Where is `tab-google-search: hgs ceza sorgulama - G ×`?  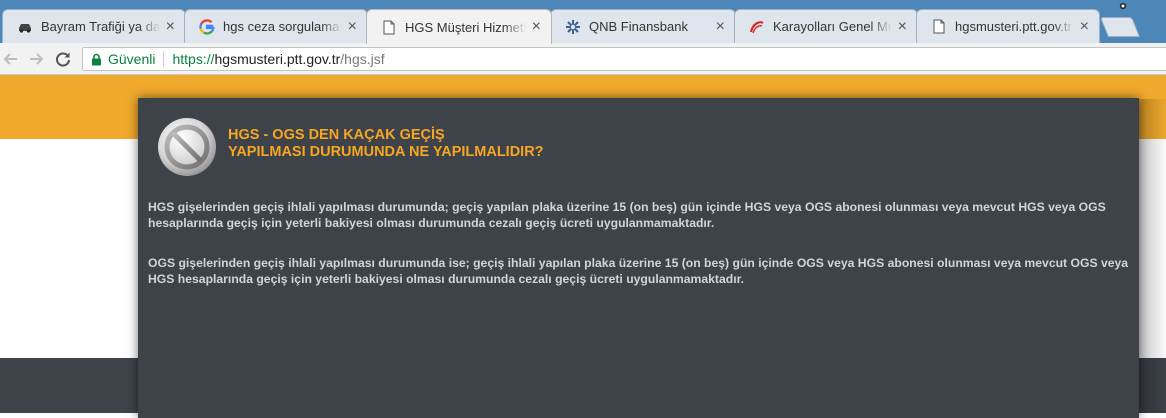 tab-google-search: hgs ceza sorgulama - G × is located at coordinates (276, 26).